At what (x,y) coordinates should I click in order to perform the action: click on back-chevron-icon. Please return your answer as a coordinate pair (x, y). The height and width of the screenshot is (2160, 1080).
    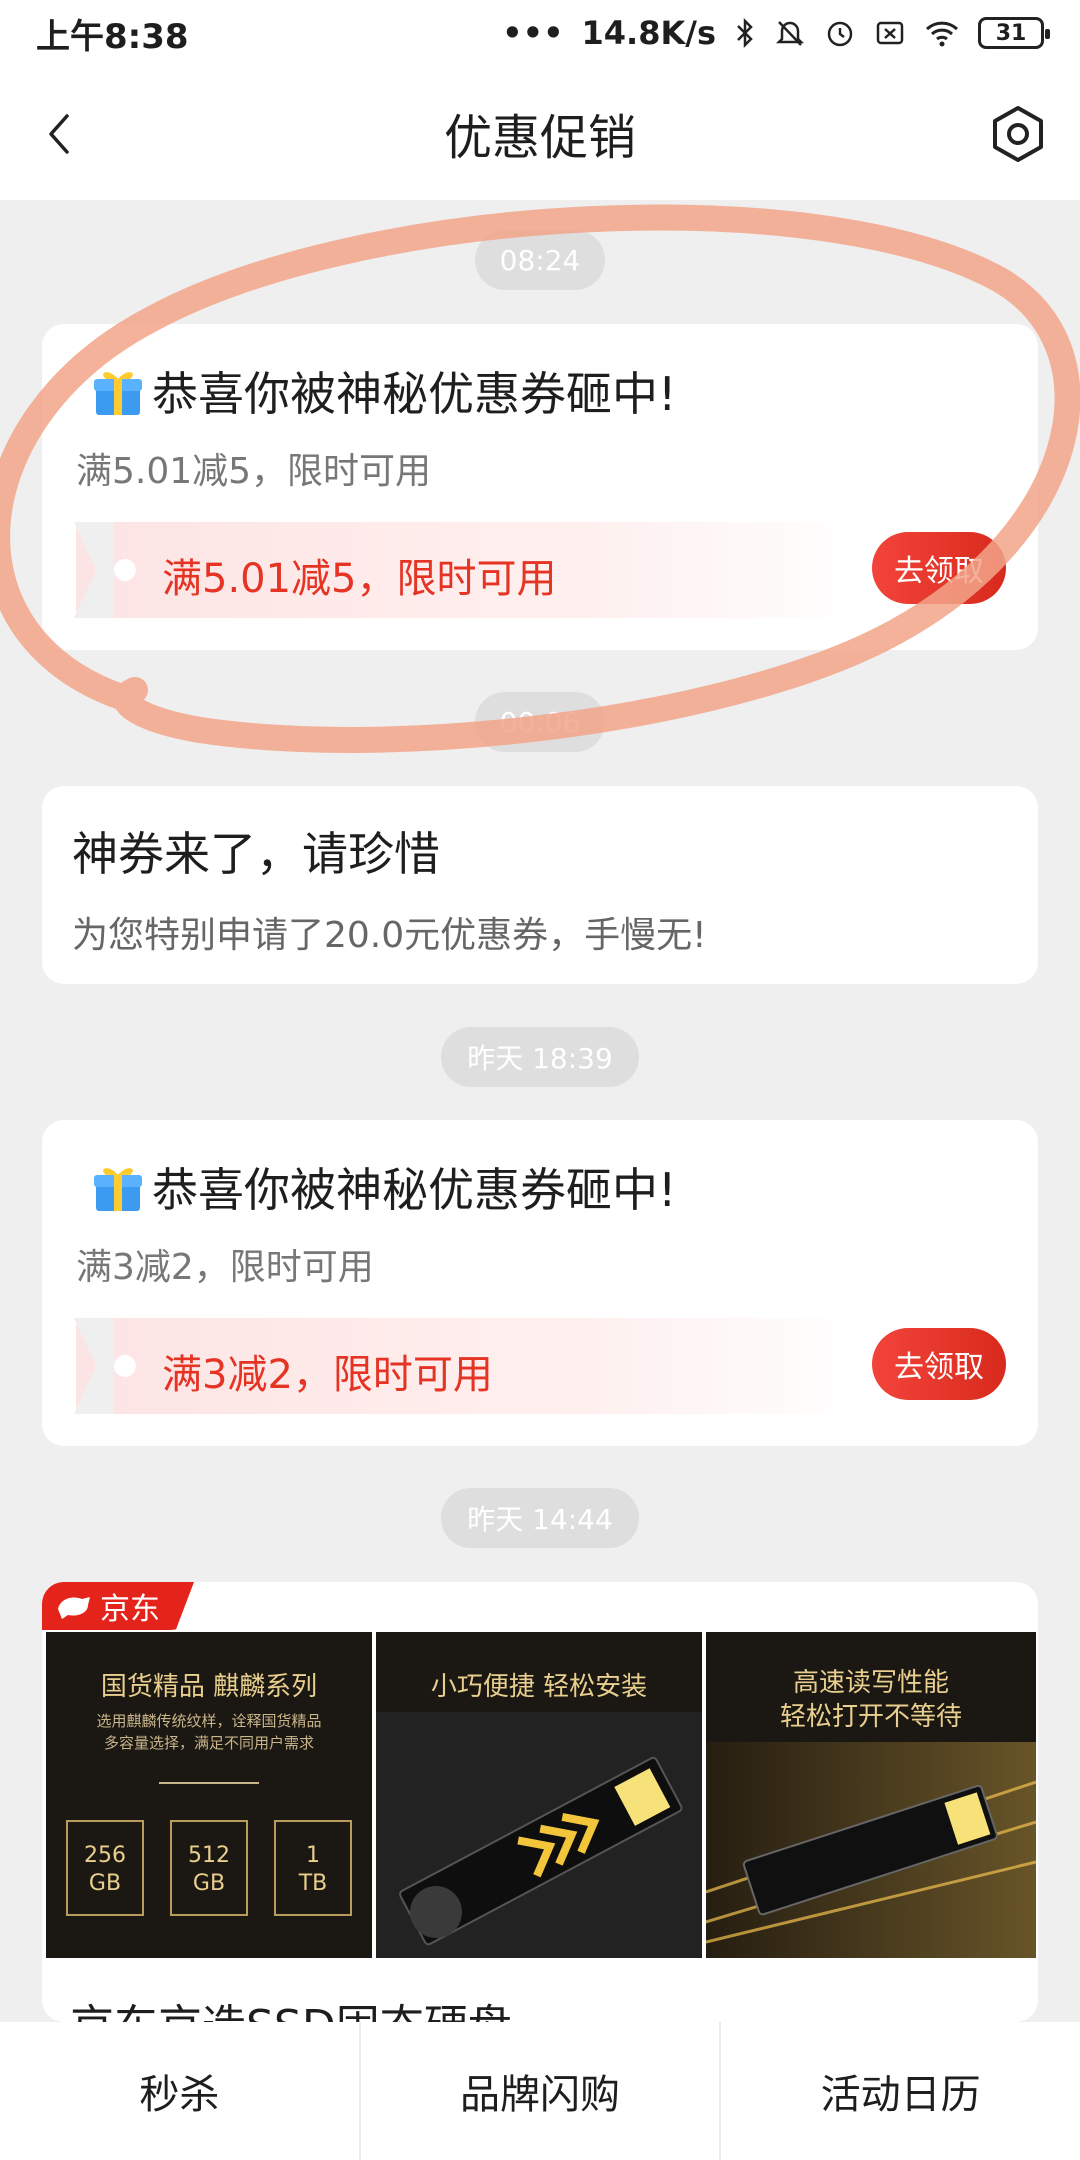
    Looking at the image, I should click on (59, 134).